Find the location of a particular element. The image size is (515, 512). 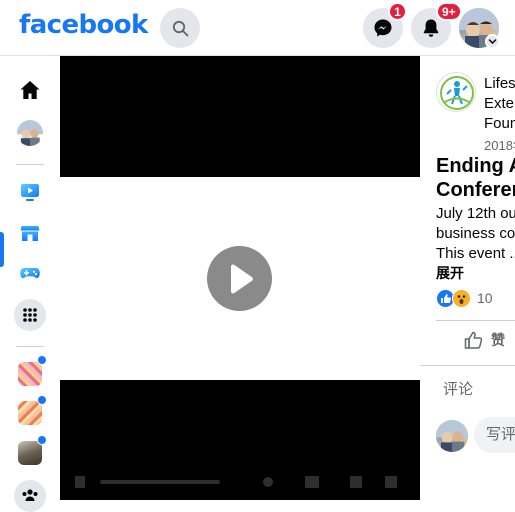

post-title-line: Ending A is located at coordinates (475, 166).